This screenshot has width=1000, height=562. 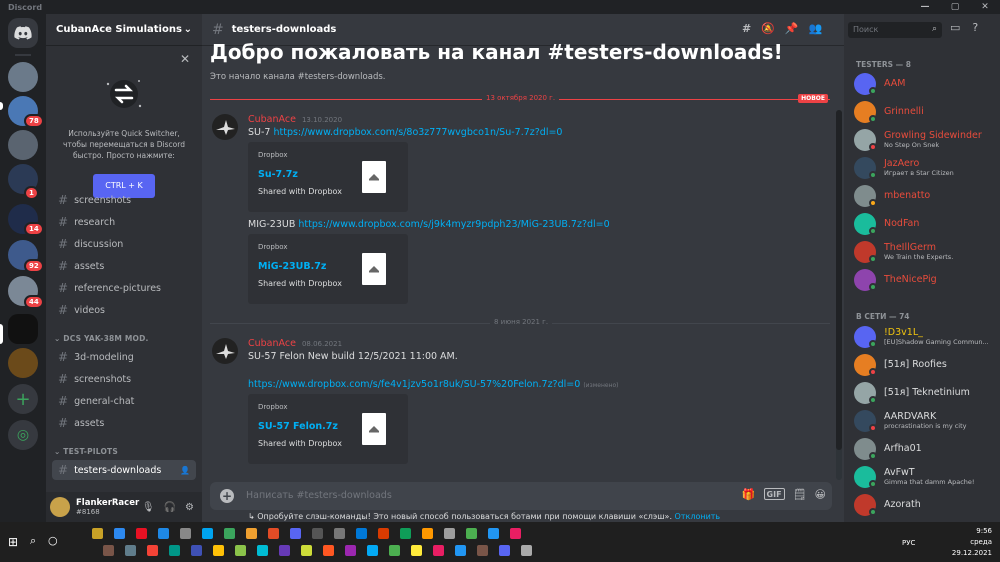 What do you see at coordinates (124, 310) in the screenshot?
I see `channel-videos: # videos` at bounding box center [124, 310].